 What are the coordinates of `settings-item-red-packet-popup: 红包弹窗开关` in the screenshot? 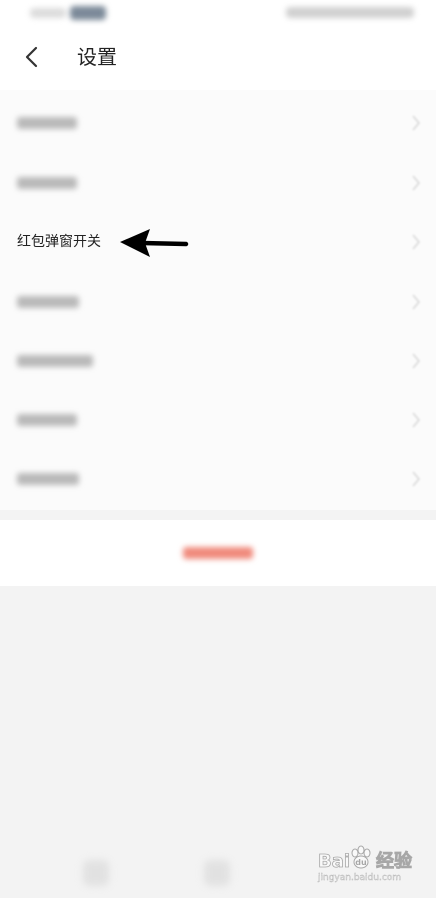 It's located at (218, 242).